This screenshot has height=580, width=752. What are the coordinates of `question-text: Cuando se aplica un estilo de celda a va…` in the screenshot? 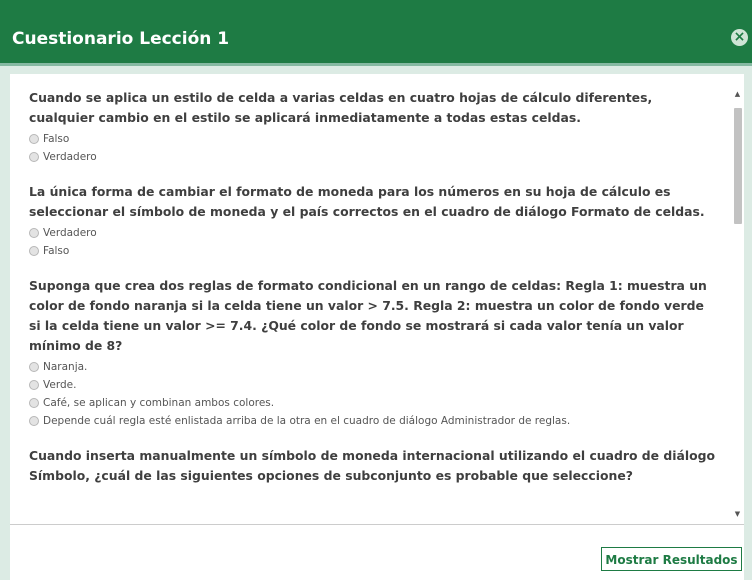 It's located at (341, 107).